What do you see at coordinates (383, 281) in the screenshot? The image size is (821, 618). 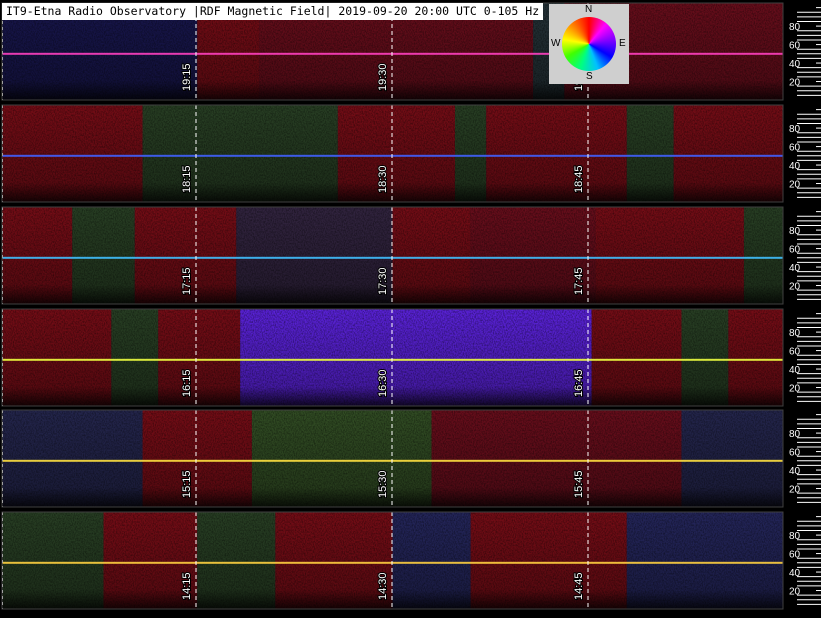 I see `time-label: 17:30` at bounding box center [383, 281].